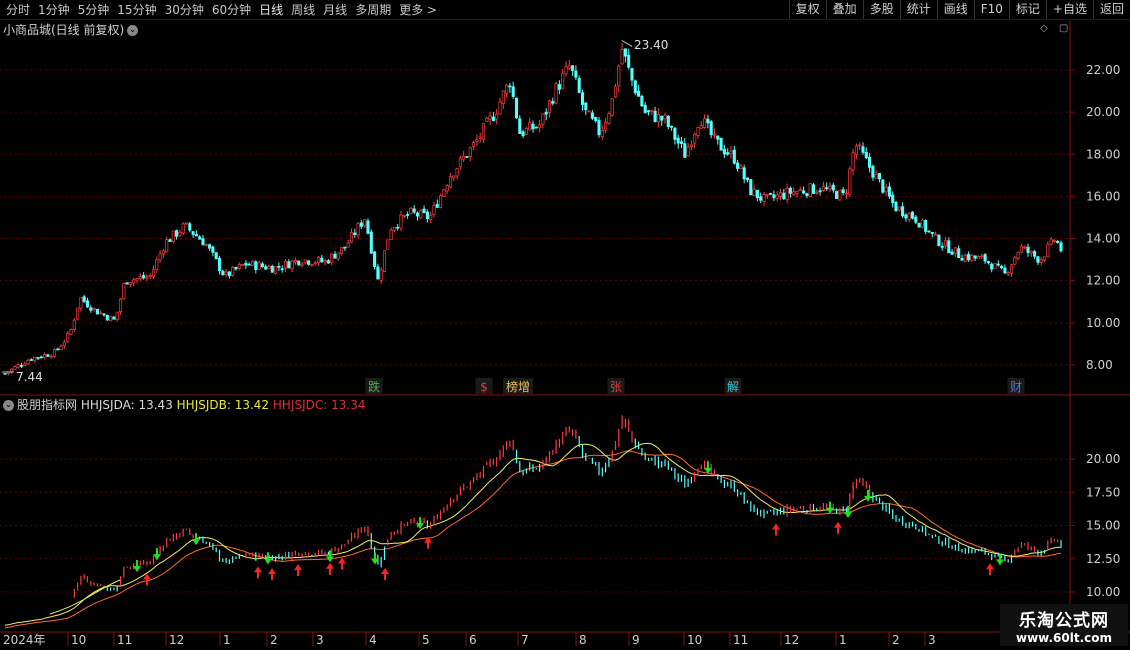 The height and width of the screenshot is (650, 1130). What do you see at coordinates (1064, 621) in the screenshot?
I see `watermark-title: 乐淘公式网` at bounding box center [1064, 621].